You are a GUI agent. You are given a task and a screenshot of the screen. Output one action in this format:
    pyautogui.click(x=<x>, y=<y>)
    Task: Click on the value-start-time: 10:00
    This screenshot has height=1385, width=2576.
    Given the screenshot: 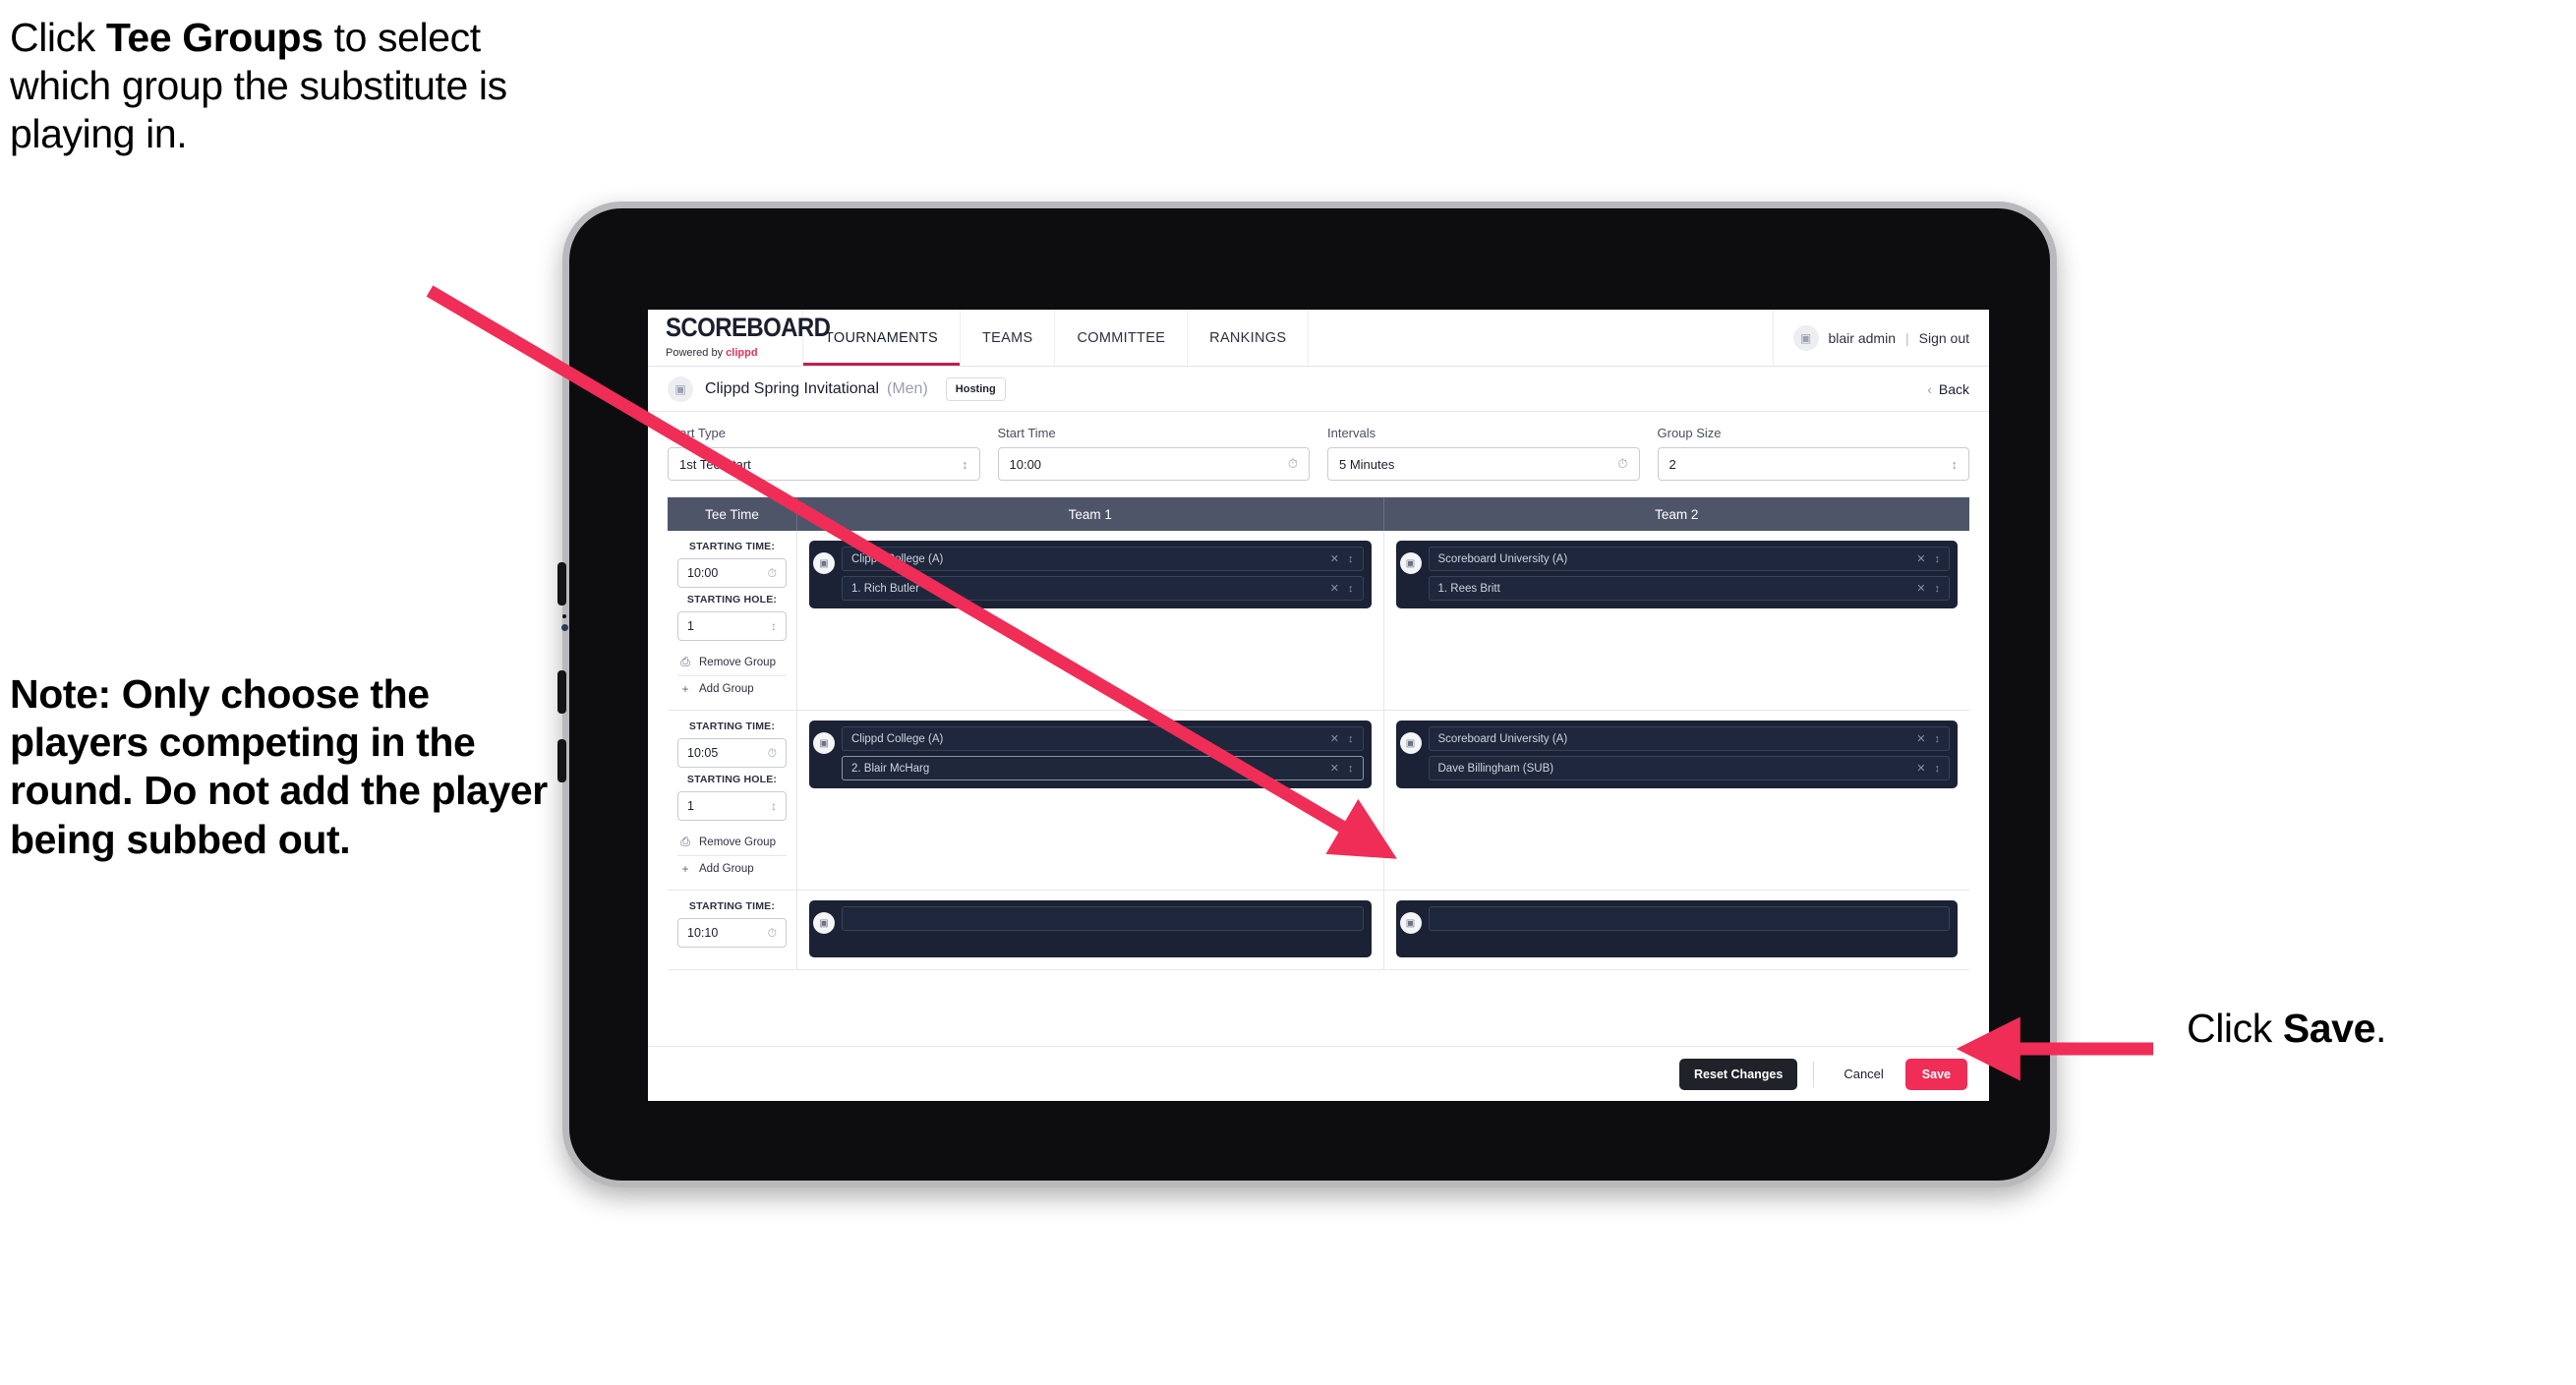 What is the action you would take?
    pyautogui.click(x=1025, y=464)
    